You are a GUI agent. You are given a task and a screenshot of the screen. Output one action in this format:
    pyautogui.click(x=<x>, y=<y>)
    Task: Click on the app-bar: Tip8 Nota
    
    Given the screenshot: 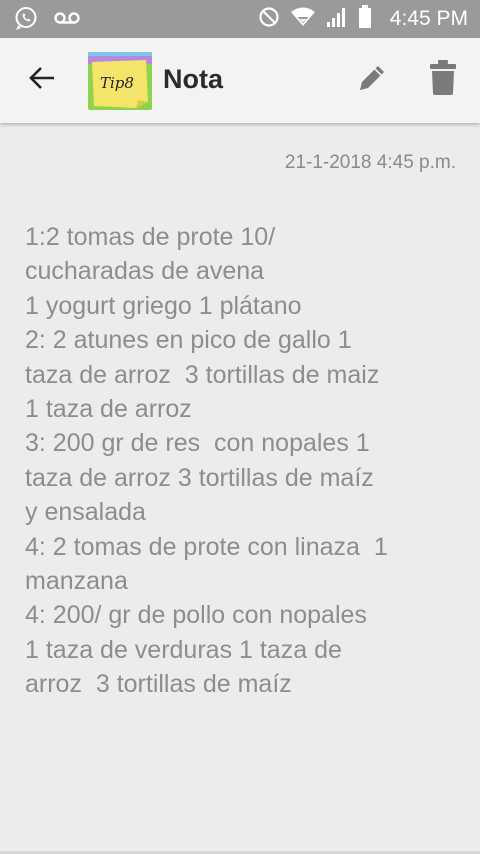 What is the action you would take?
    pyautogui.click(x=240, y=80)
    